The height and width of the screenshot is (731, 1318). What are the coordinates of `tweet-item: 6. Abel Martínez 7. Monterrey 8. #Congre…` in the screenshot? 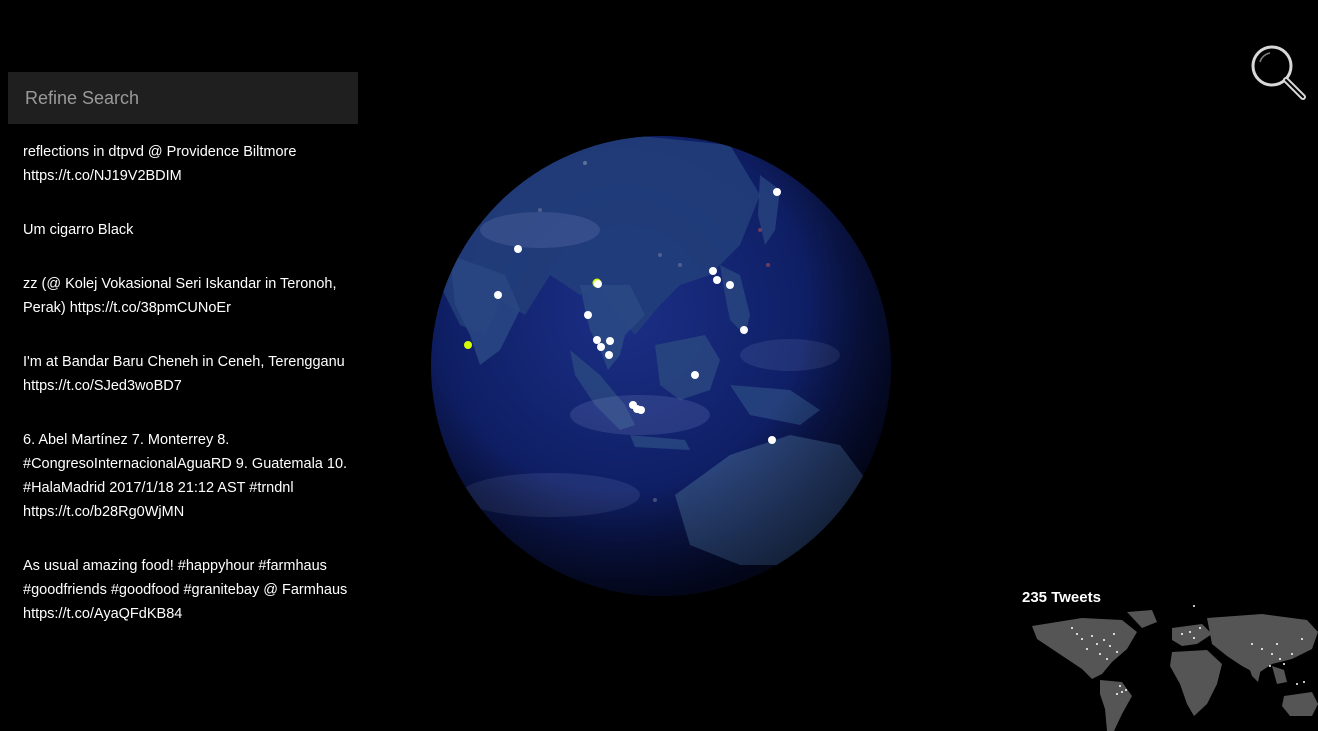 It's located at (188, 476).